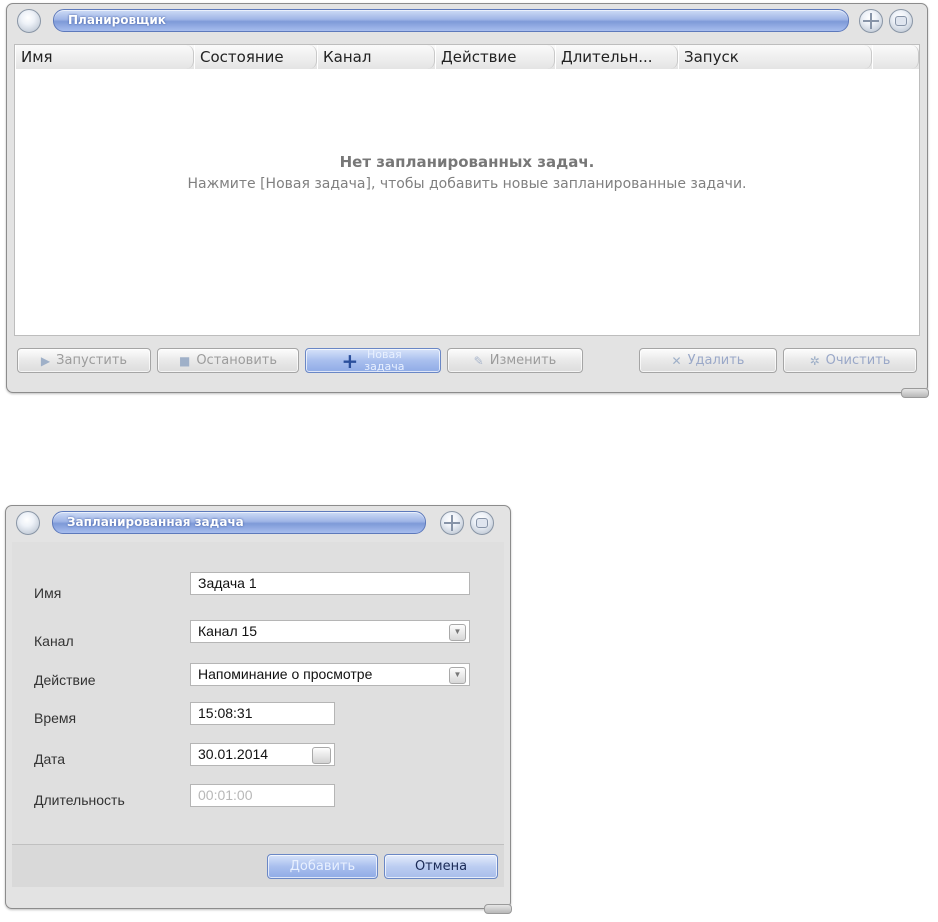 Image resolution: width=938 pixels, height=922 pixels. Describe the element at coordinates (184, 360) in the screenshot. I see `stop-icon: ■` at that location.